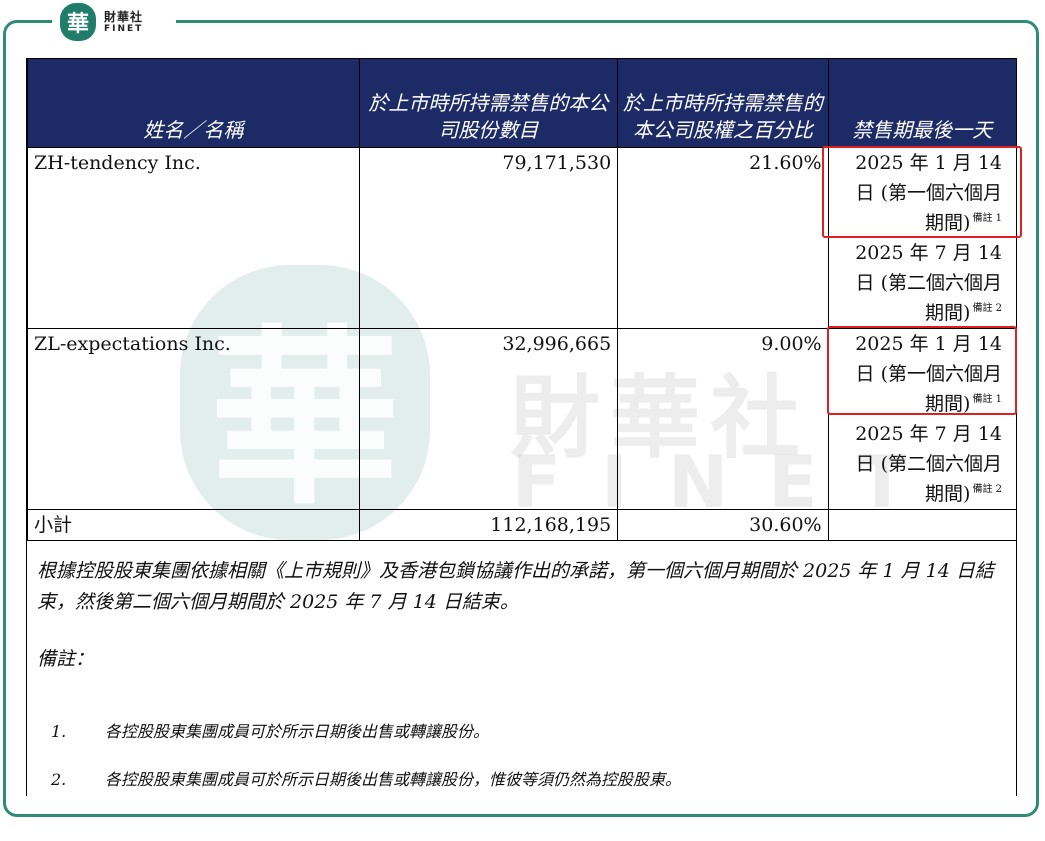  Describe the element at coordinates (193, 103) in the screenshot. I see `header-name: 姓名／名稱` at that location.